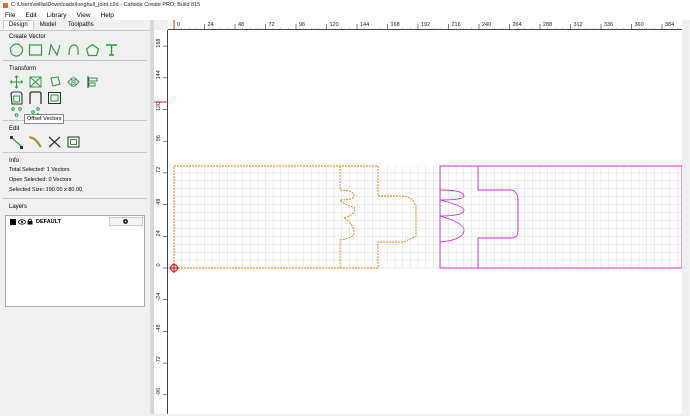 Image resolution: width=690 pixels, height=416 pixels. Describe the element at coordinates (23, 69) in the screenshot. I see `transform-heading: Transform` at that location.